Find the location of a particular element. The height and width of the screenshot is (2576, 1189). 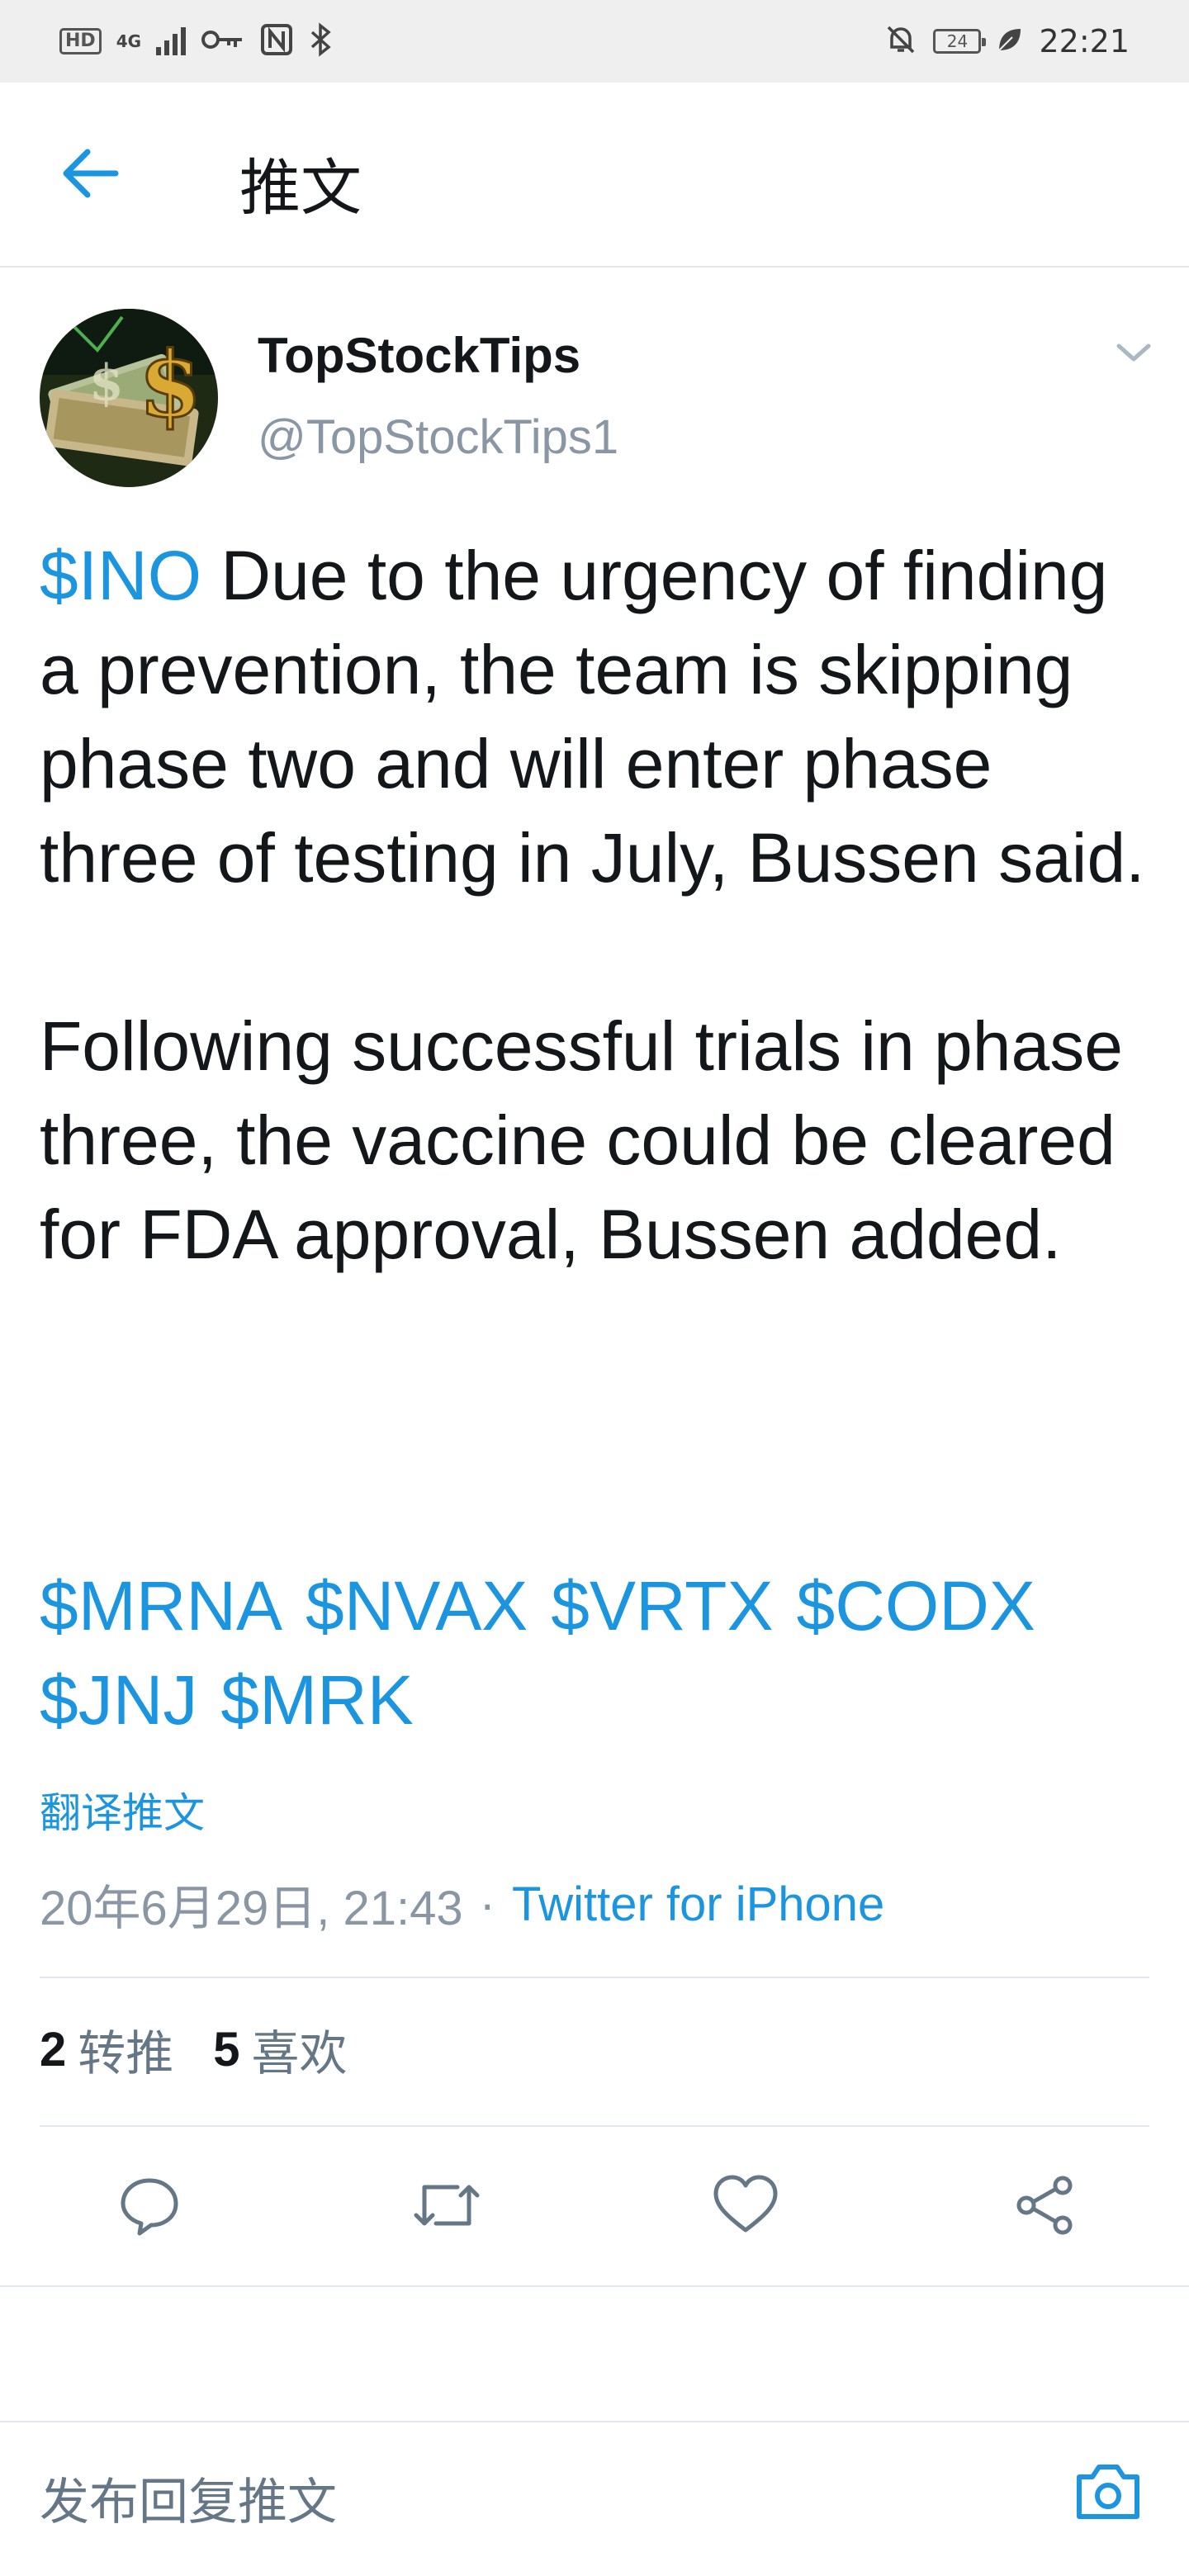

status-bar: HD 4G 24 22:21 is located at coordinates (594, 41).